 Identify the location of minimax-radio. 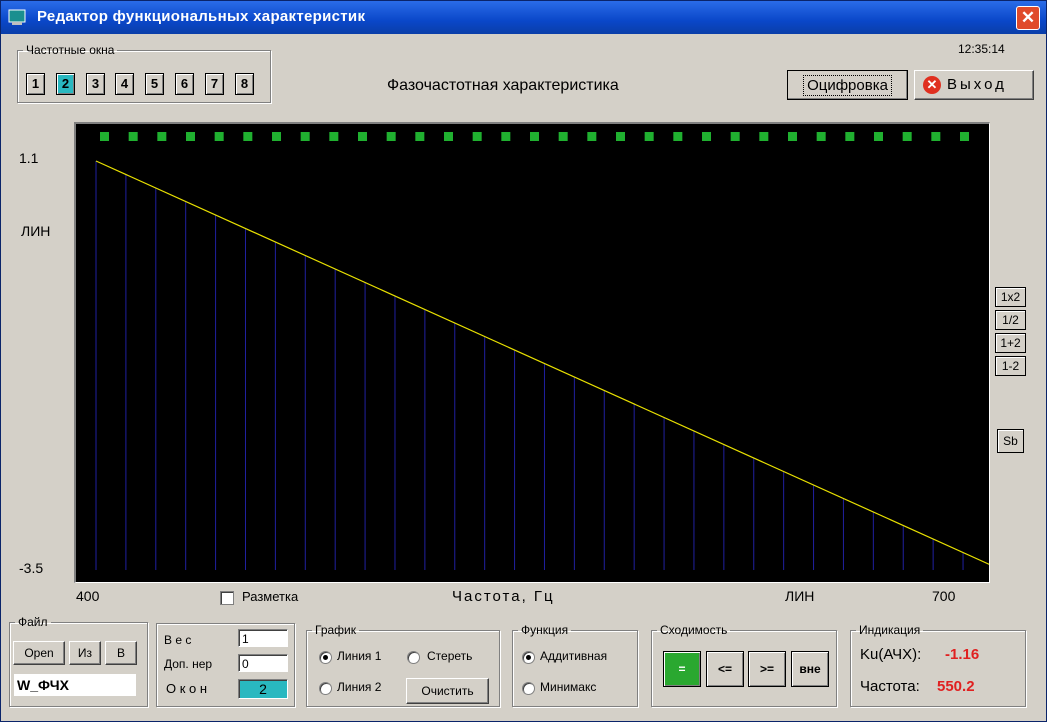
(528, 688).